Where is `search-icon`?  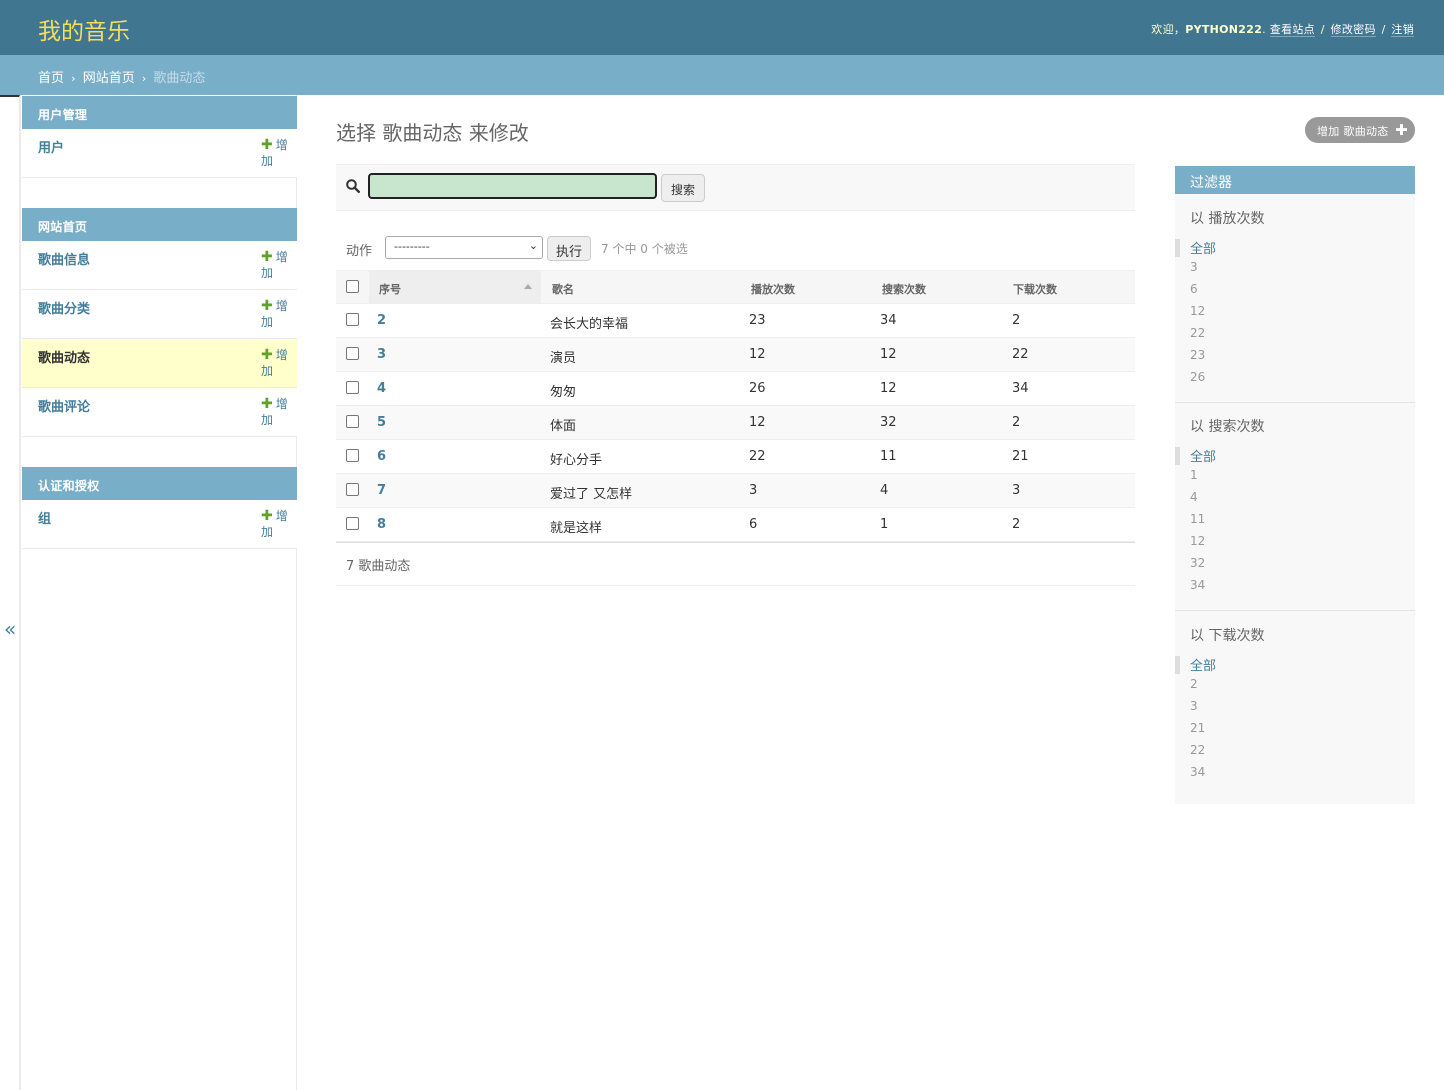 search-icon is located at coordinates (353, 186).